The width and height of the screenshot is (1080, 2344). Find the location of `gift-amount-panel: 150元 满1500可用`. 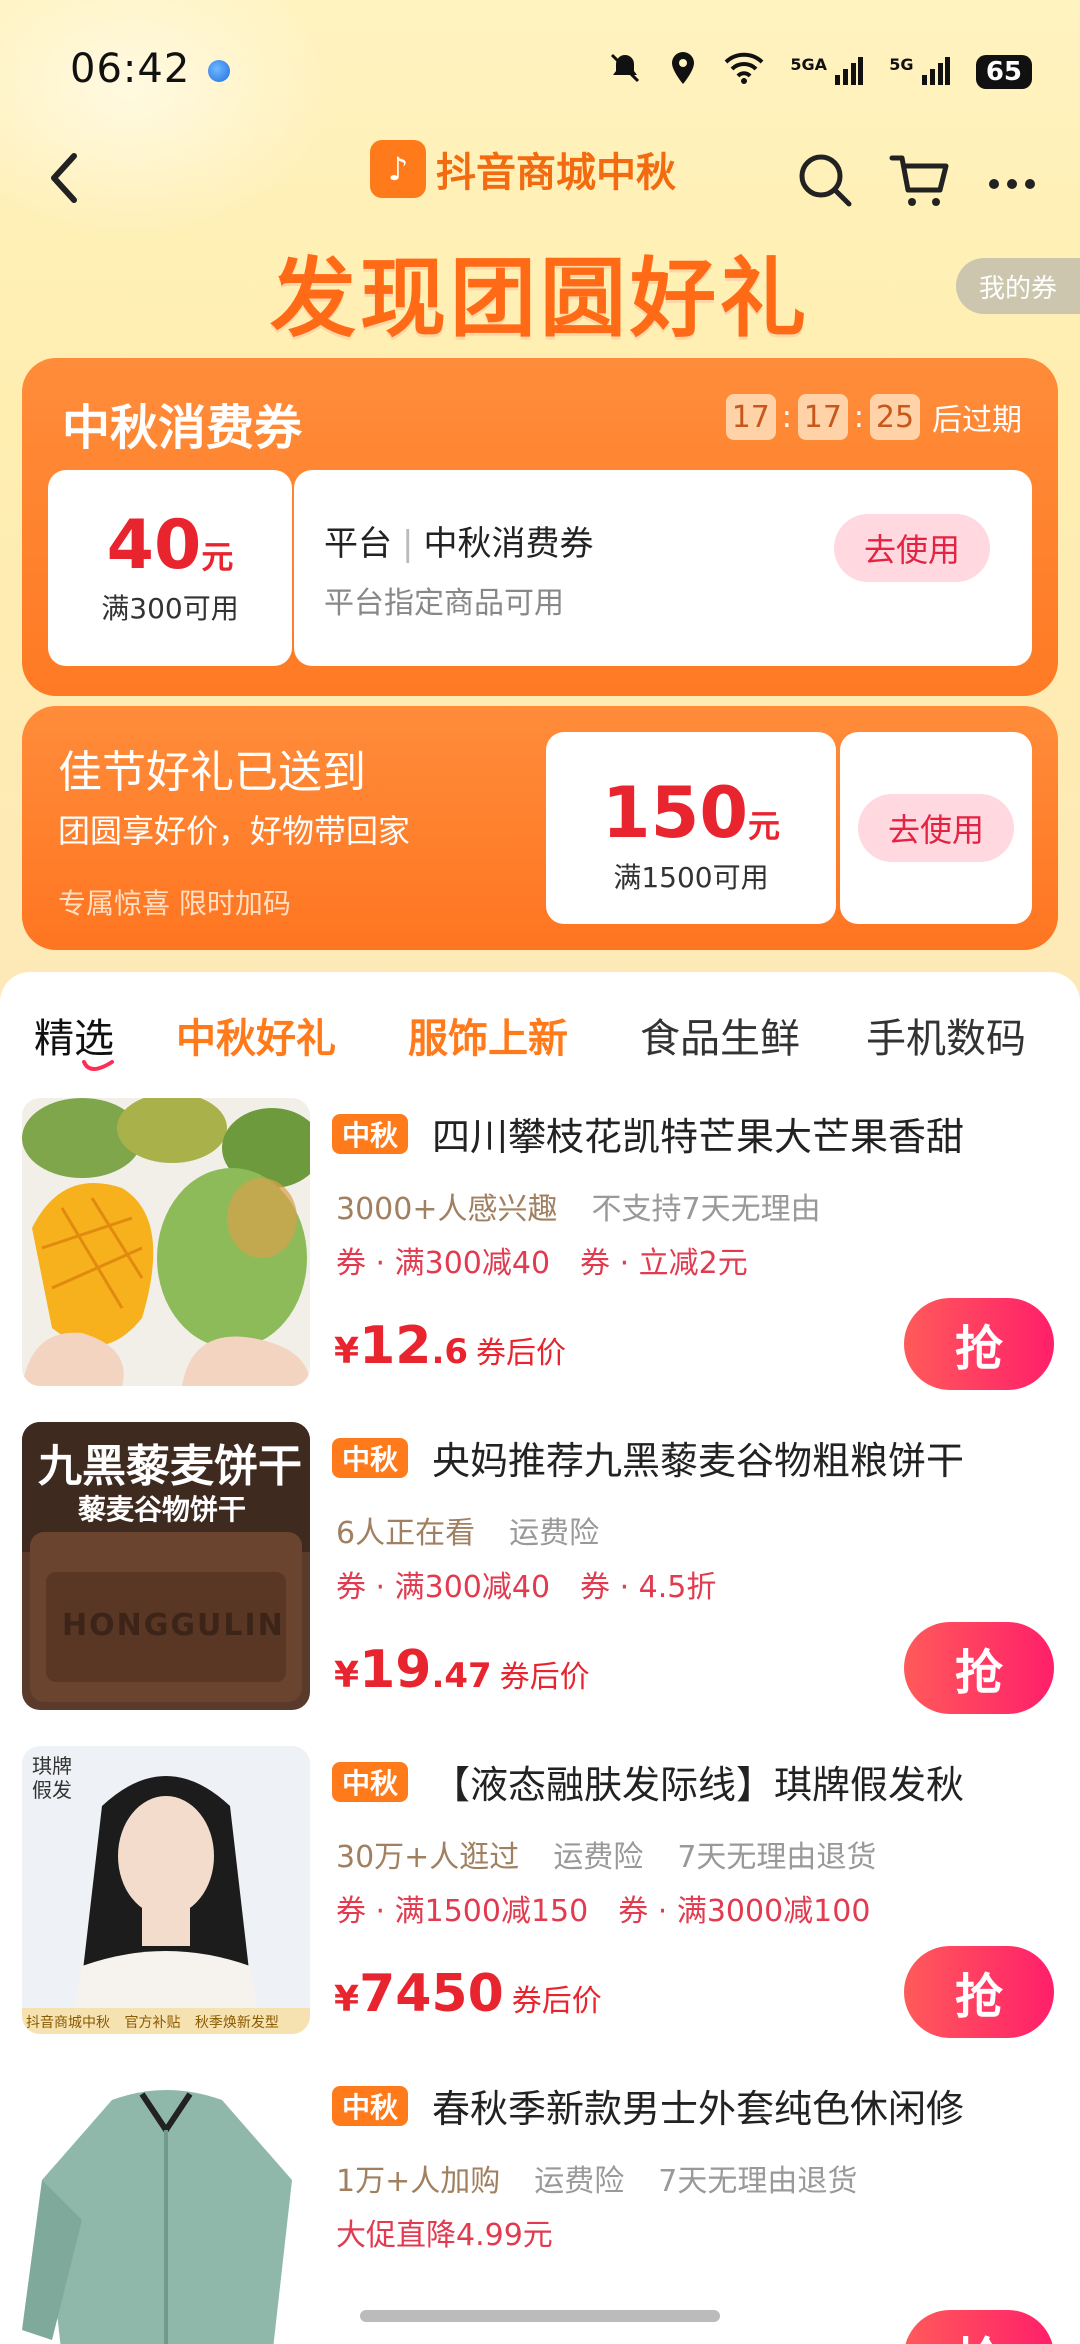

gift-amount-panel: 150元 满1500可用 is located at coordinates (691, 828).